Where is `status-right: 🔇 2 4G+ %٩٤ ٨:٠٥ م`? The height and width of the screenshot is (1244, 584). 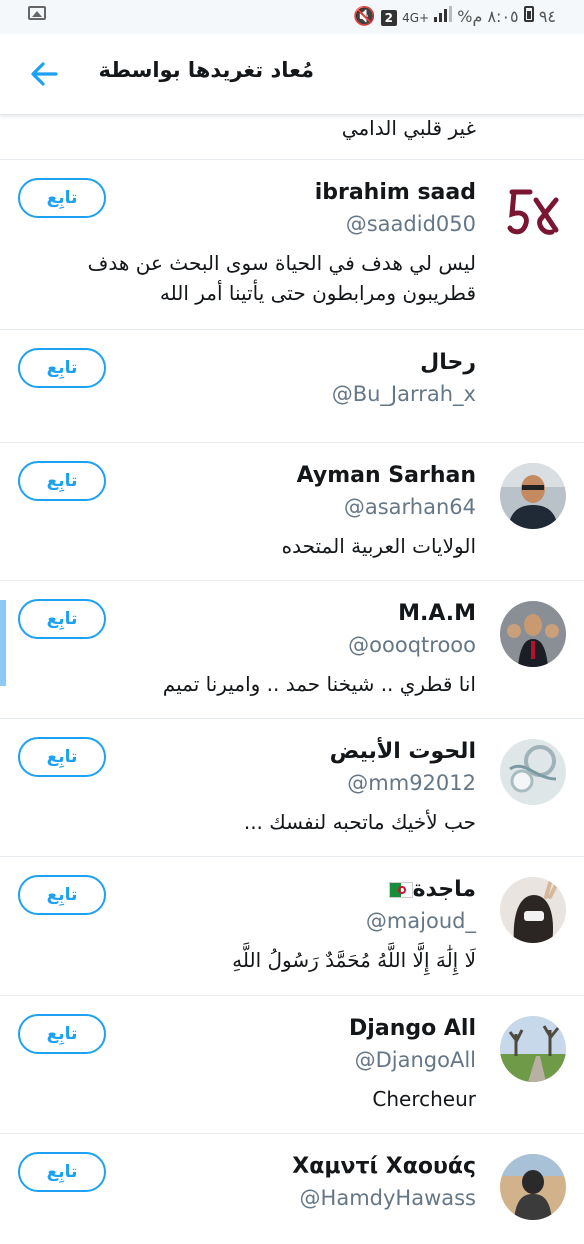
status-right: 🔇 2 4G+ %٩٤ ٨:٠٥ م is located at coordinates (454, 16).